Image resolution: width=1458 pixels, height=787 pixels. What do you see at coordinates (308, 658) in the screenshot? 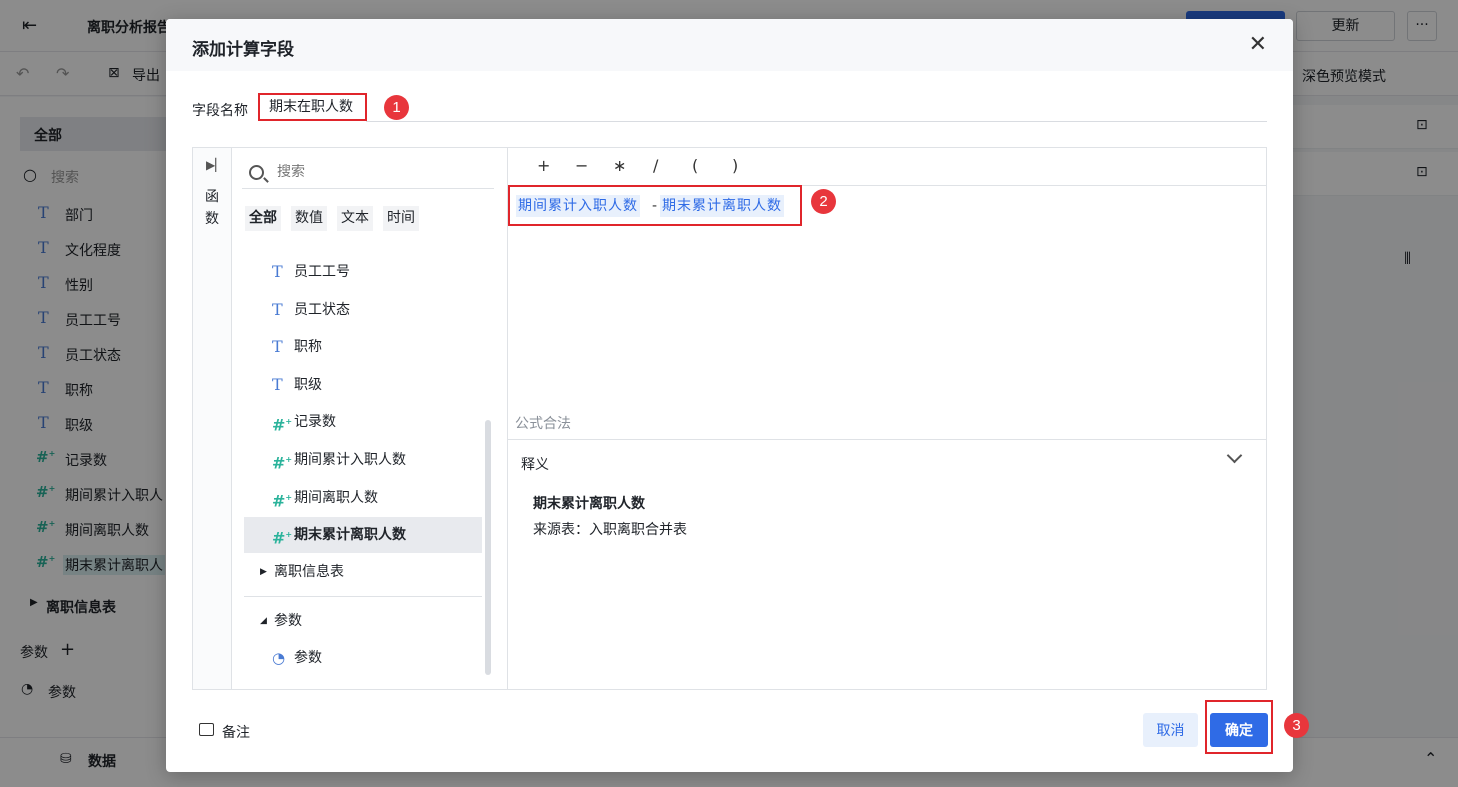
I see `param-label: 参数` at bounding box center [308, 658].